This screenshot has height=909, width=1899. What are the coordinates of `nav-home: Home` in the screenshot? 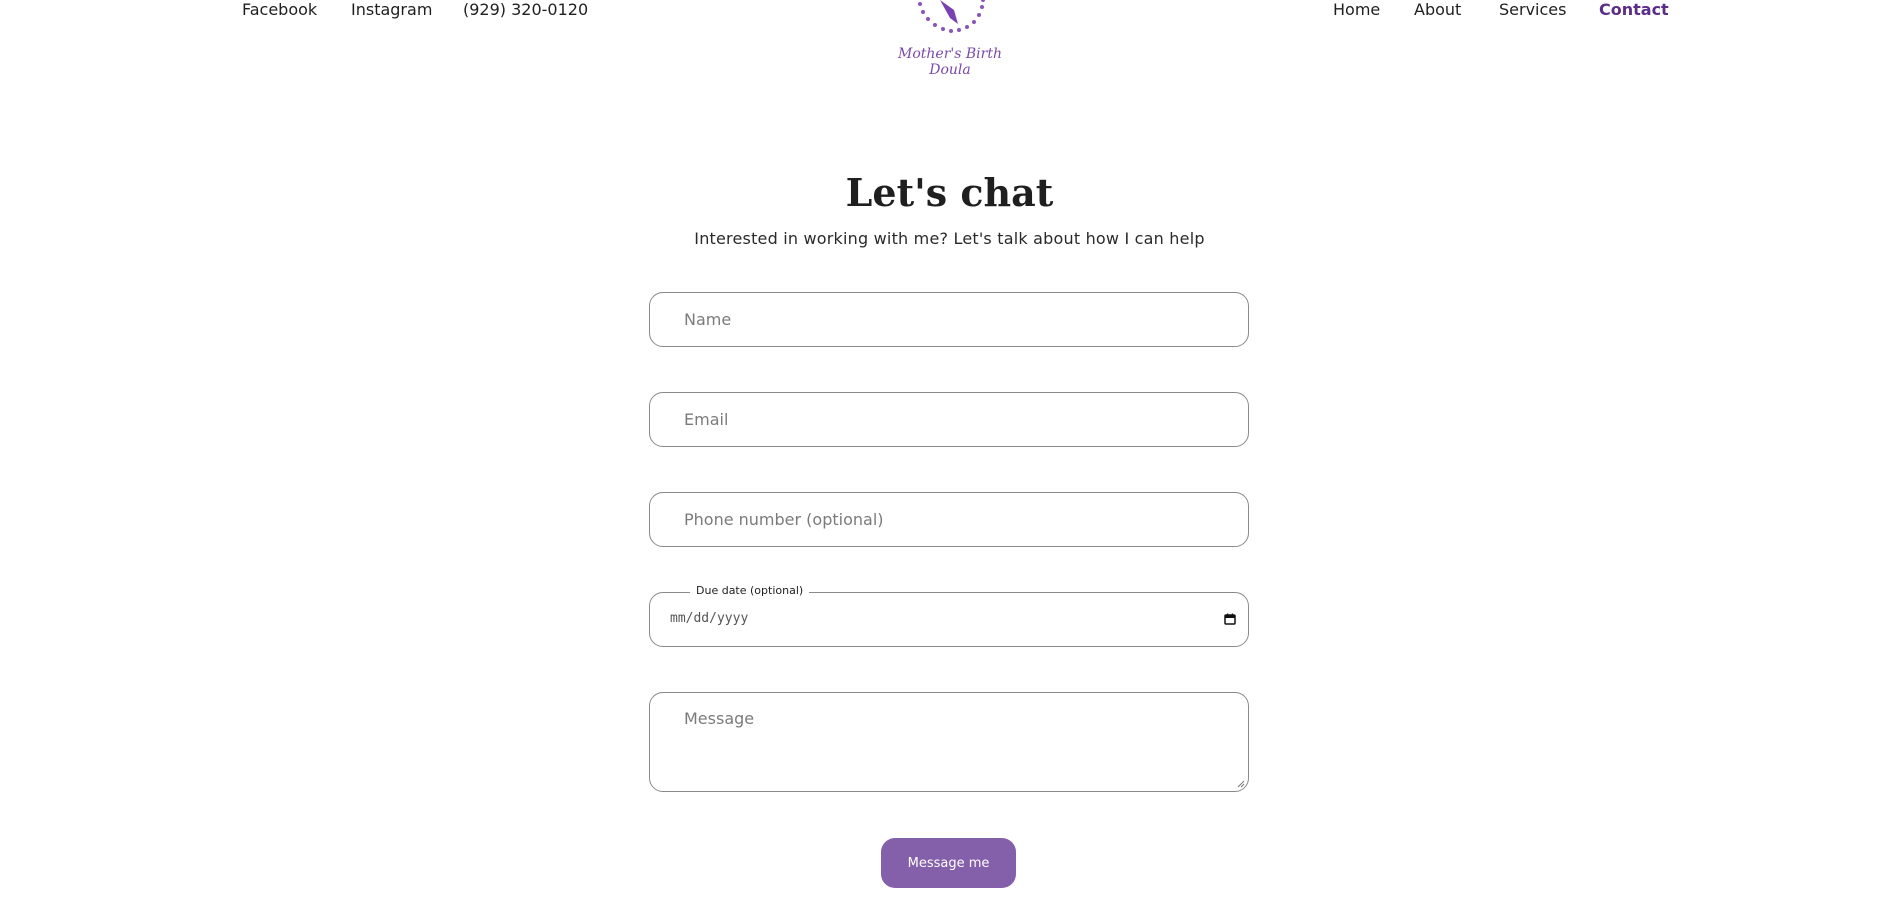 It's located at (1356, 10).